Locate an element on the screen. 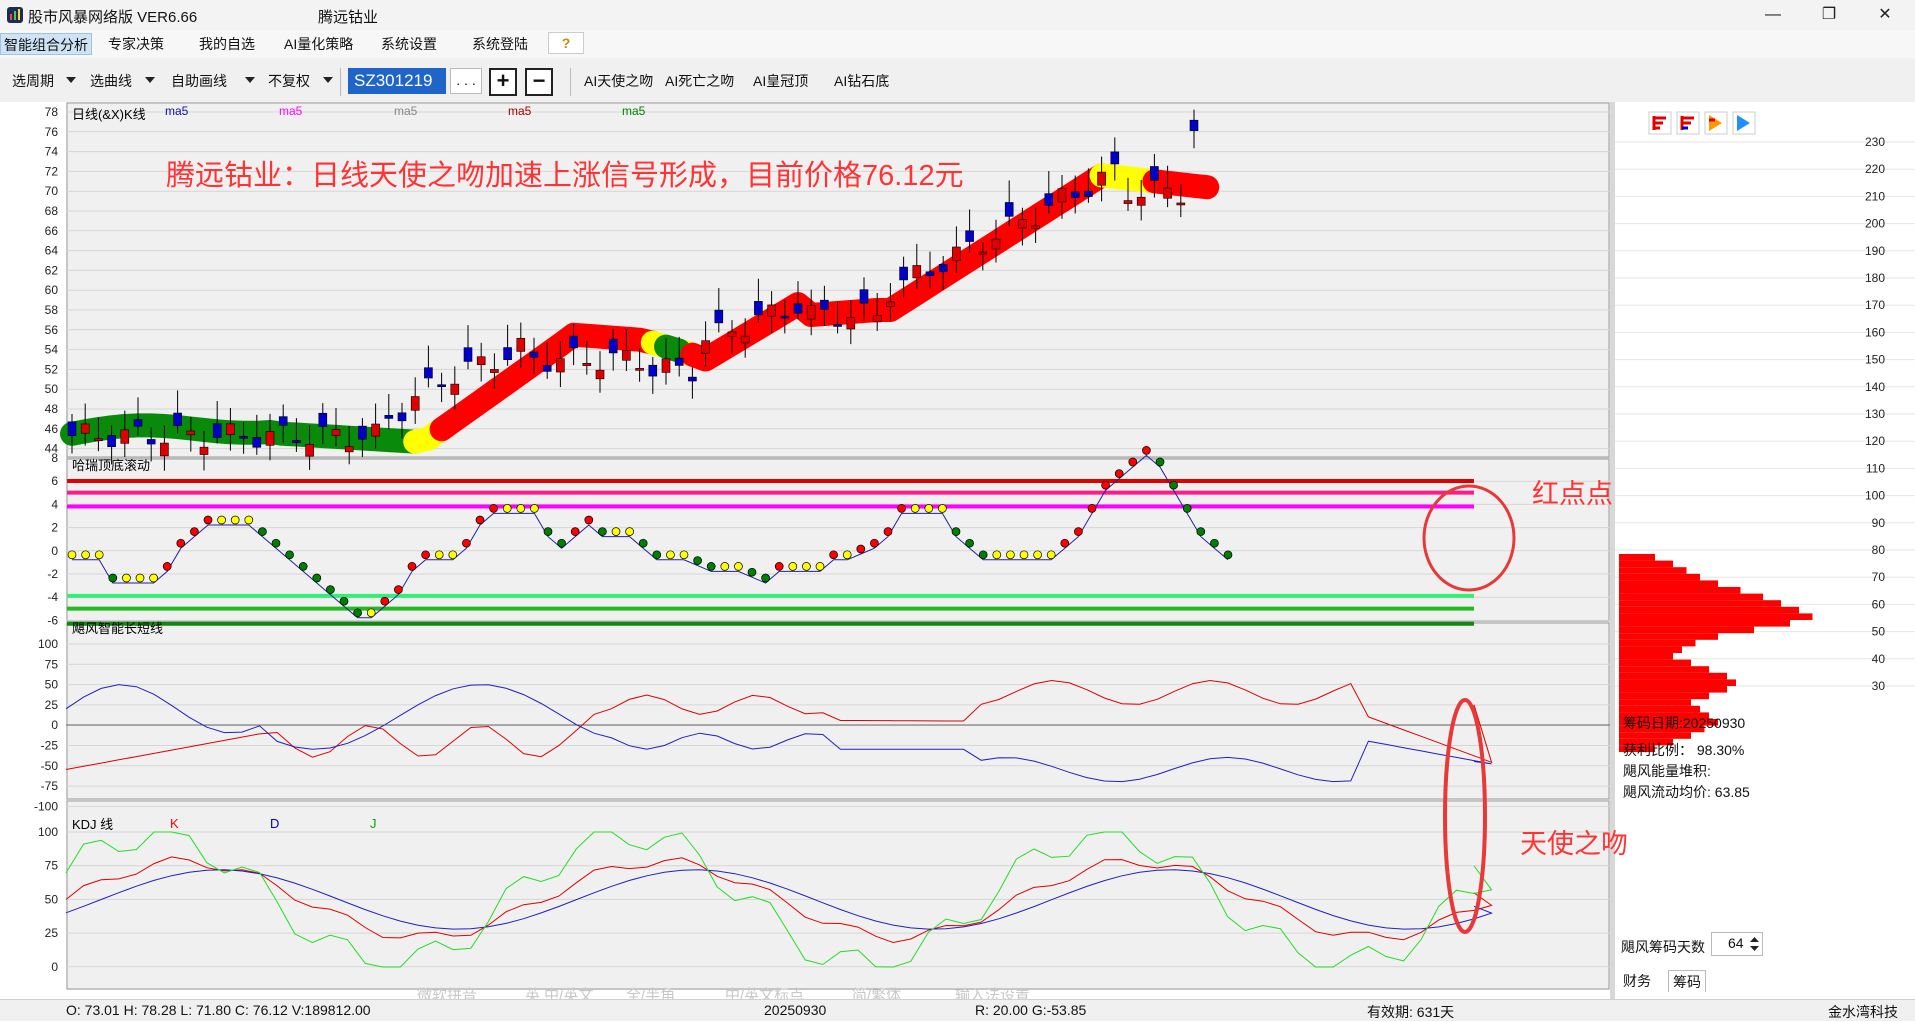 The width and height of the screenshot is (1915, 1022). menu-smart-portfolio: 智能组合分析 is located at coordinates (46, 44).